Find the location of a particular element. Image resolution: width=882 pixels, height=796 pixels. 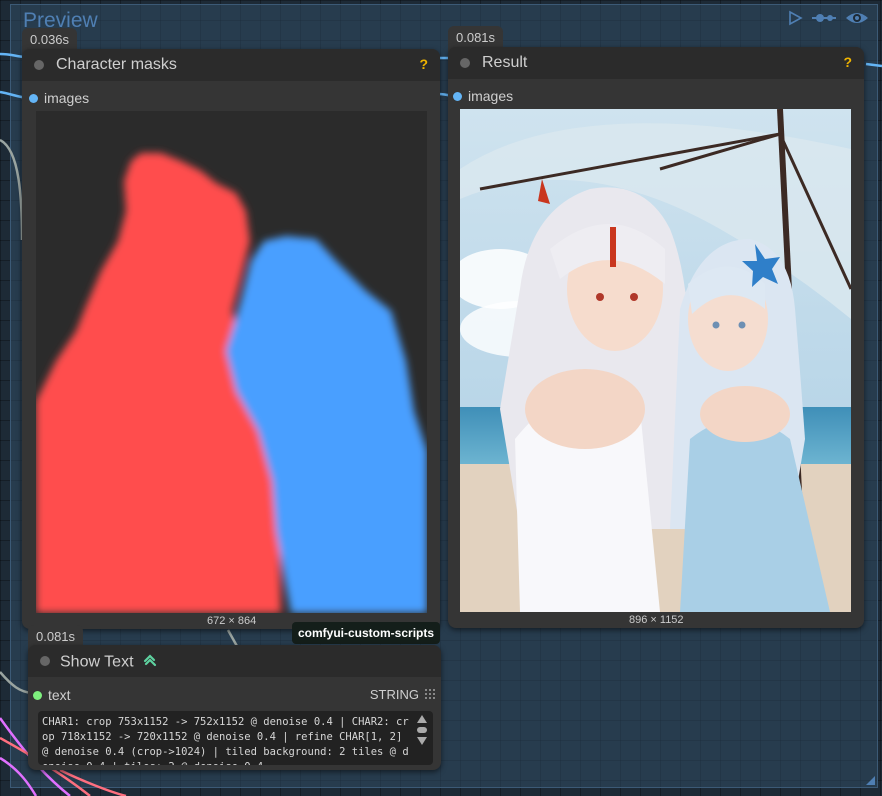

node-title: Character masks is located at coordinates (116, 64).